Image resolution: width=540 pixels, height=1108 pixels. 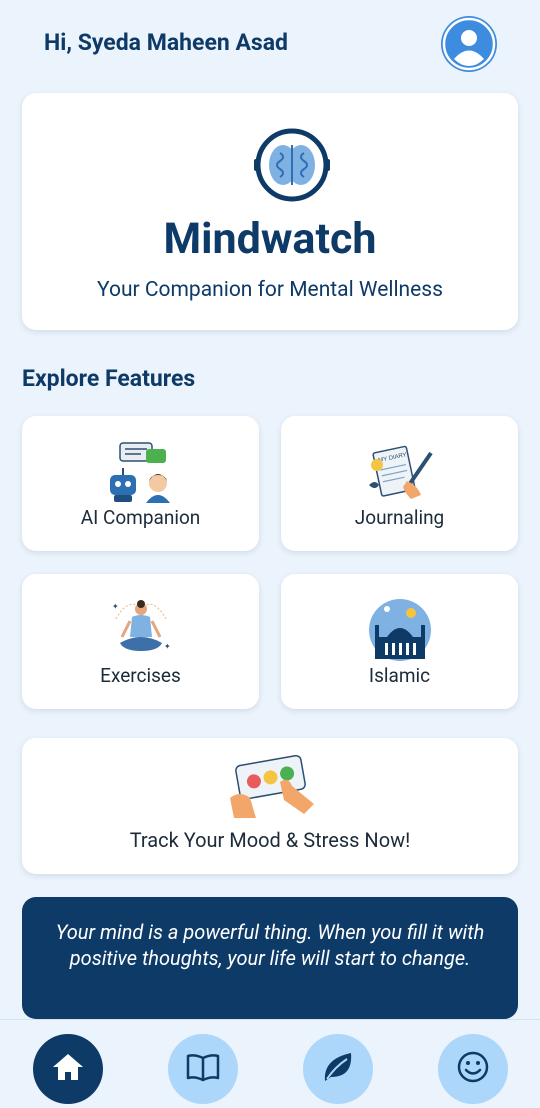 I want to click on diary-icon: MY DIARY, so click(x=400, y=472).